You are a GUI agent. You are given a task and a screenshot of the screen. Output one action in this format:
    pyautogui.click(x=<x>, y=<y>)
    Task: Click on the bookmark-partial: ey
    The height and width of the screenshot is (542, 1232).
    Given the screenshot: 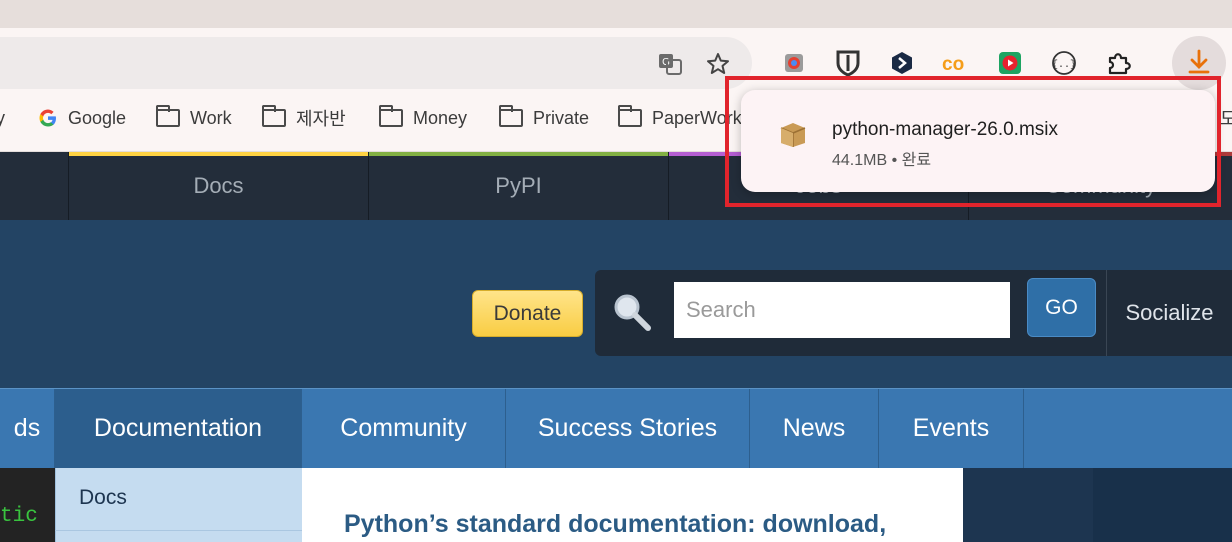 What is the action you would take?
    pyautogui.click(x=2, y=118)
    